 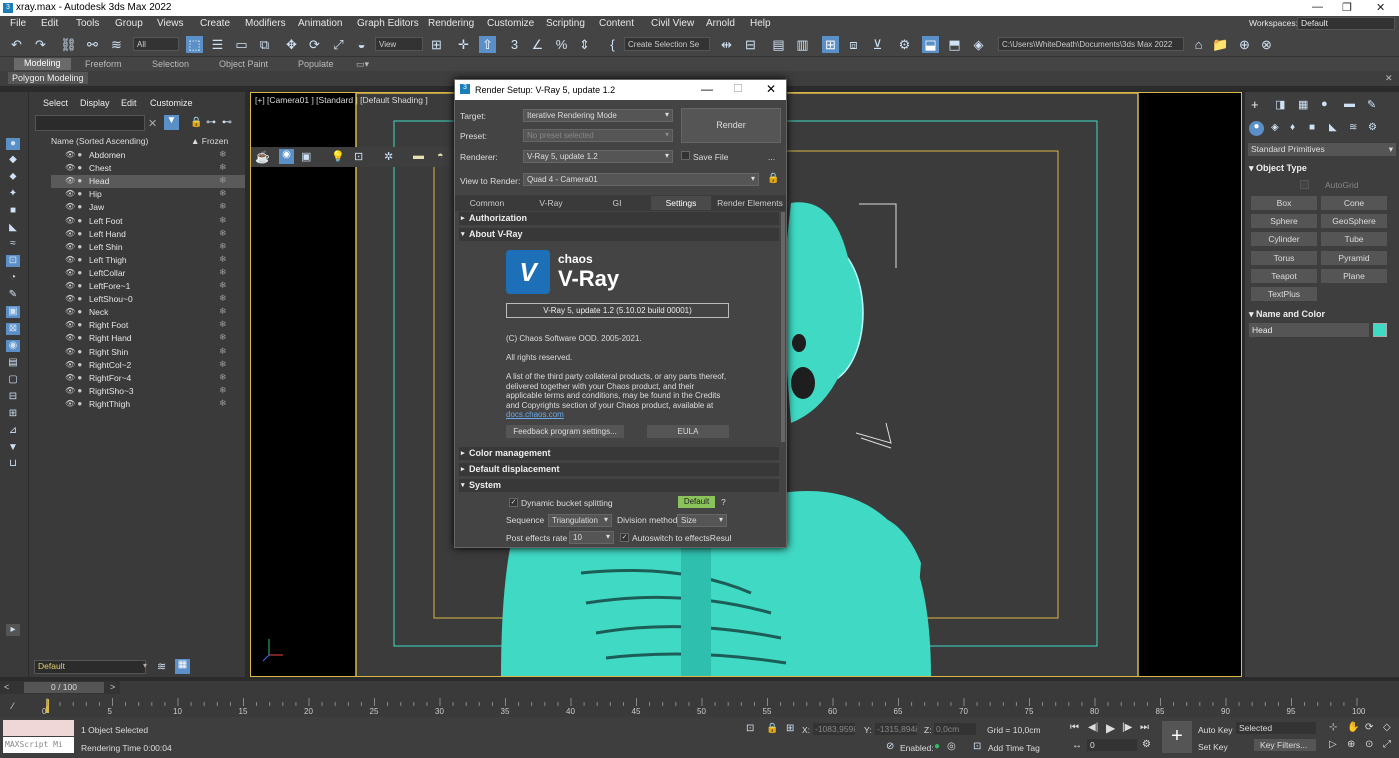 What do you see at coordinates (616, 23) in the screenshot?
I see `menu-content: Content` at bounding box center [616, 23].